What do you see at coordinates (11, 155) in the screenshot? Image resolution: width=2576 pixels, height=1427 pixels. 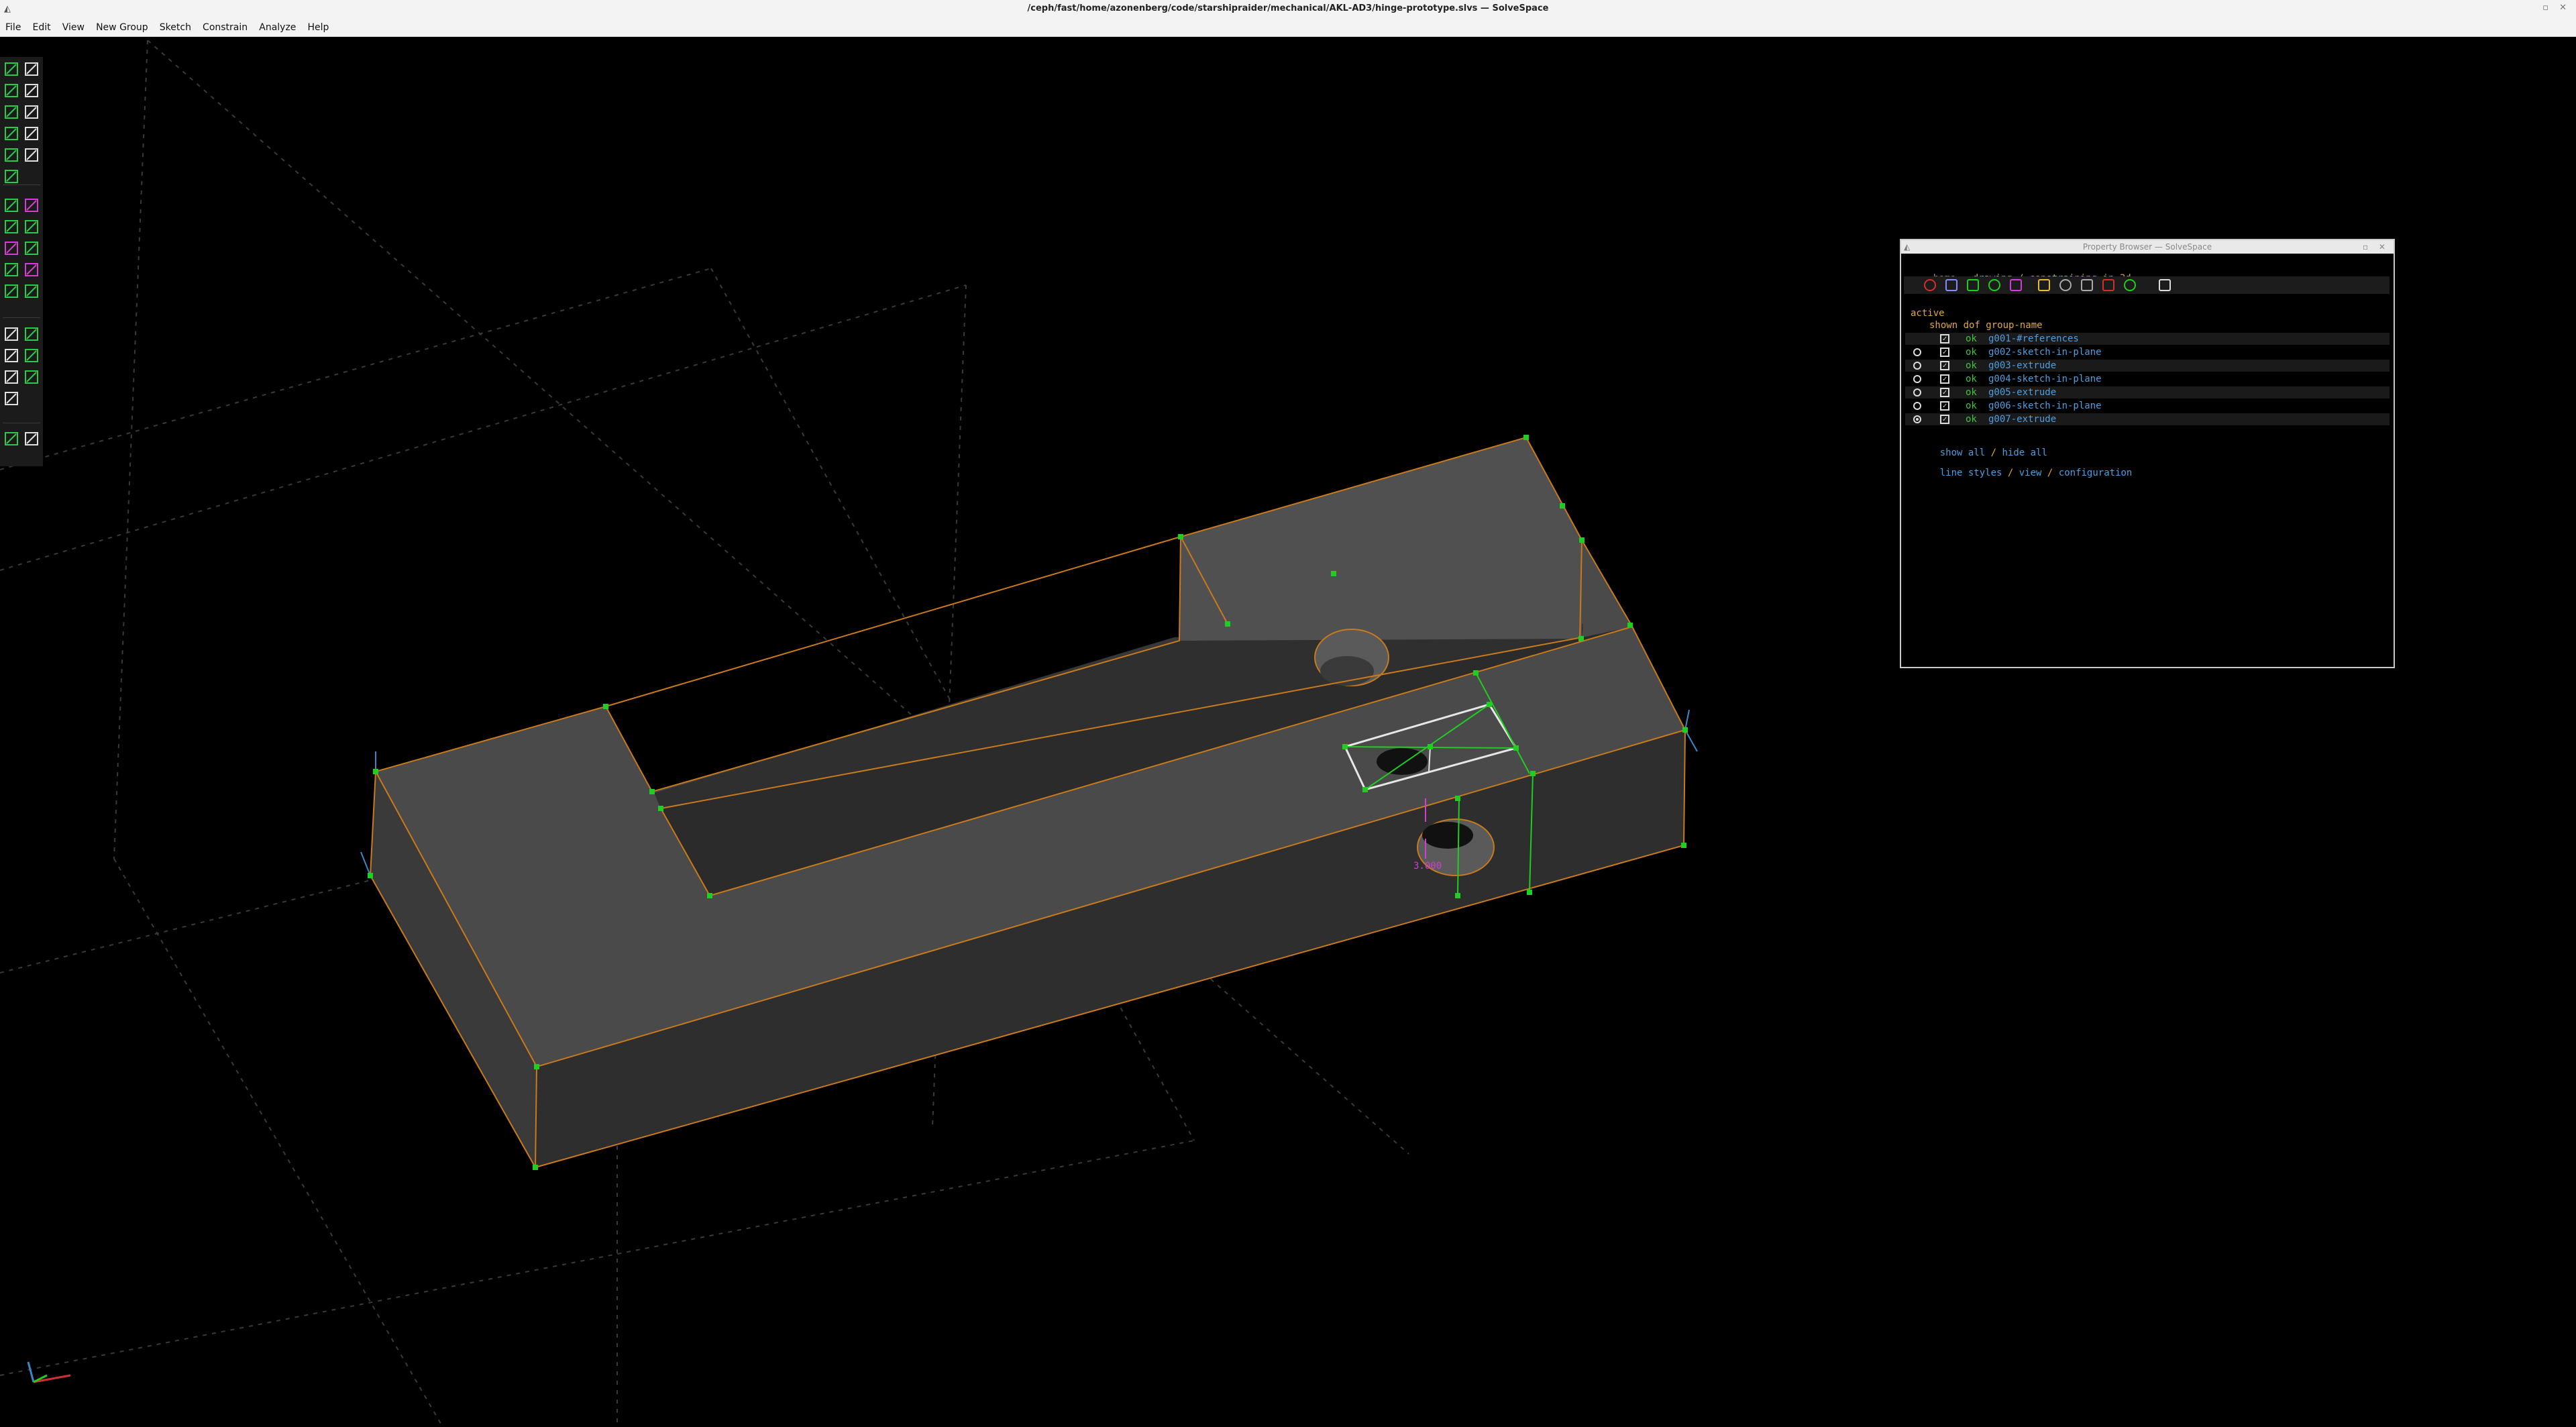 I see `toolbar-point-icon` at bounding box center [11, 155].